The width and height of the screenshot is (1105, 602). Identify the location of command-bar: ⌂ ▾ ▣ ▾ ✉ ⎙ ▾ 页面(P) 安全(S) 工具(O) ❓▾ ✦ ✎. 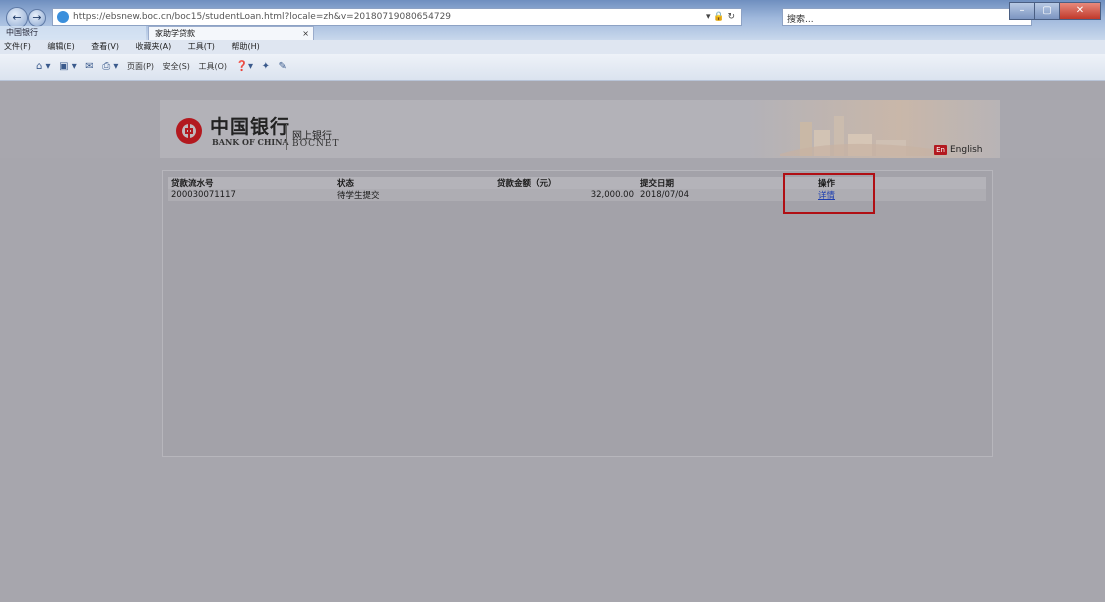
(552, 67).